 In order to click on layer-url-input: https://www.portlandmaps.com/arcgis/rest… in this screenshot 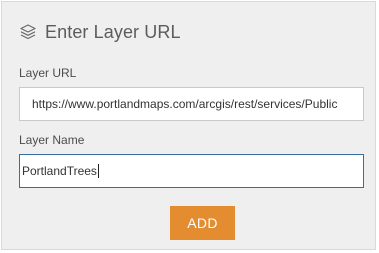, I will do `click(191, 104)`.